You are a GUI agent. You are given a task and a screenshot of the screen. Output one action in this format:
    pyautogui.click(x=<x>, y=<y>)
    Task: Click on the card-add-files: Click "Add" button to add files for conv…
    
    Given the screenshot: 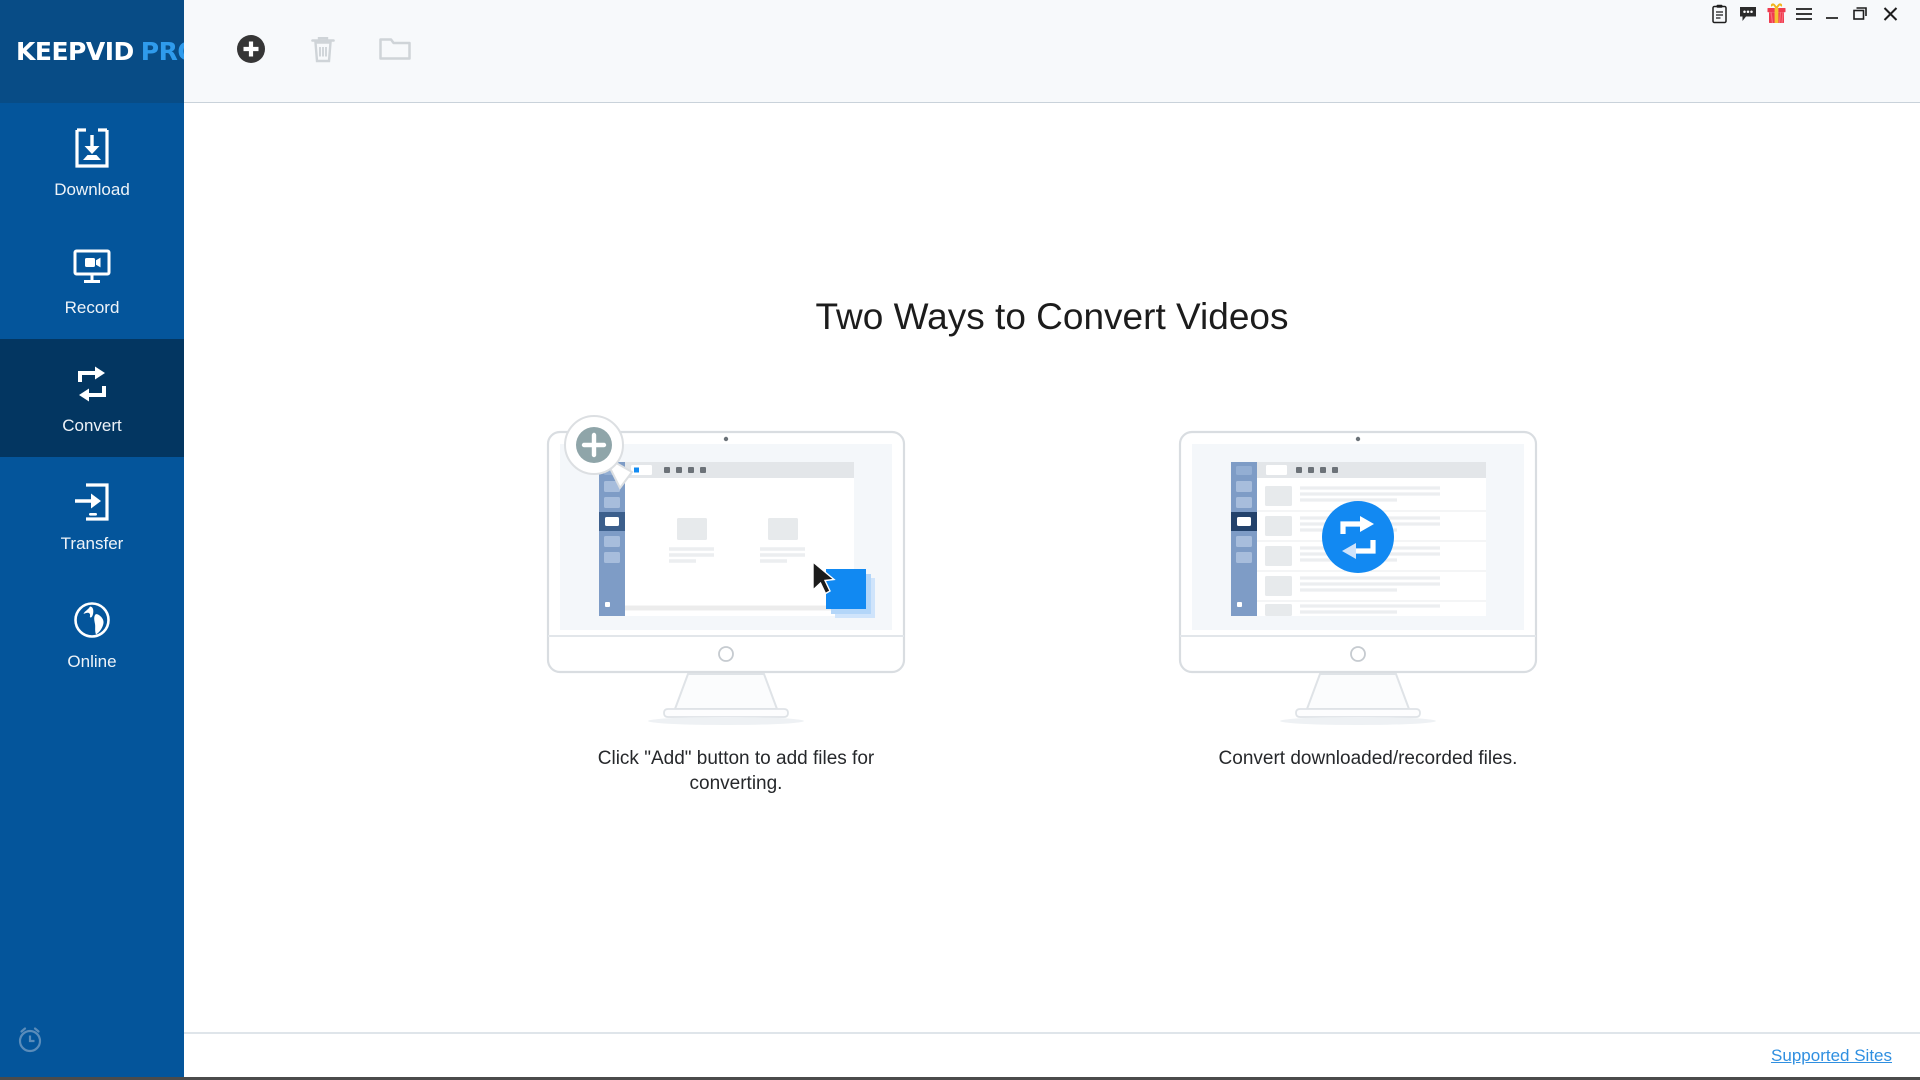 What is the action you would take?
    pyautogui.click(x=736, y=600)
    